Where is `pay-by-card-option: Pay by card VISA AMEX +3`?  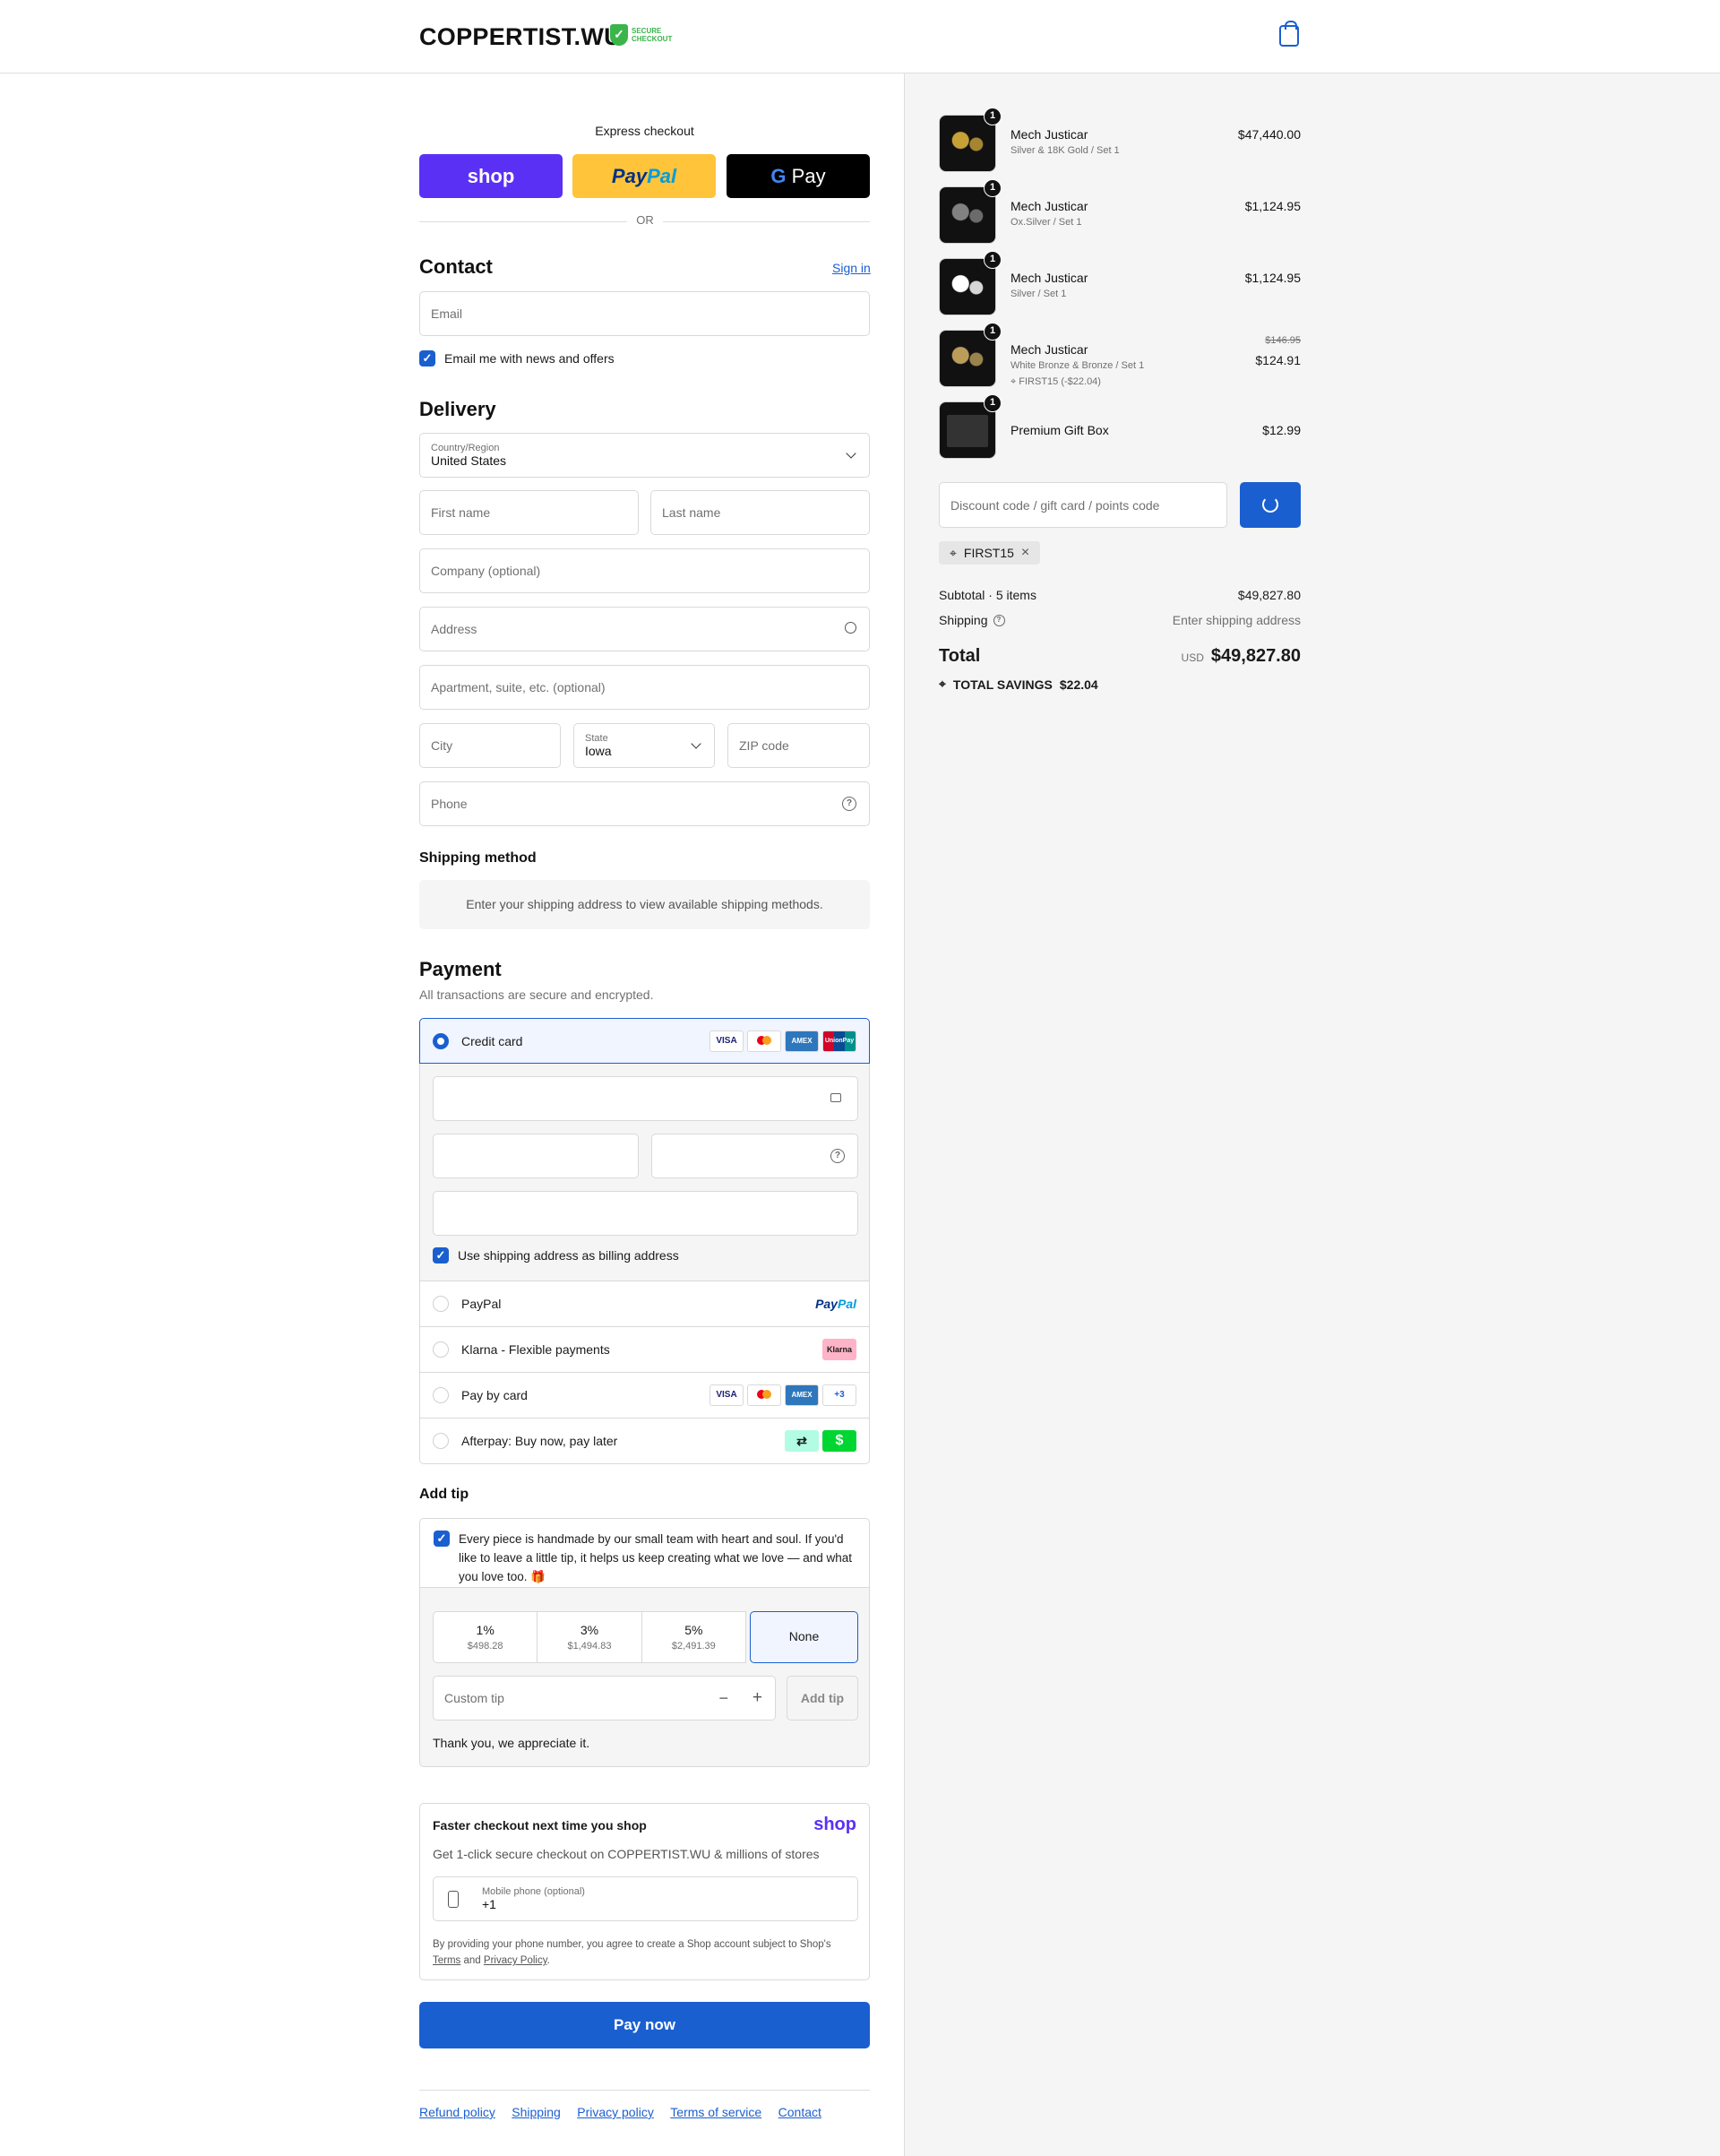 pay-by-card-option: Pay by card VISA AMEX +3 is located at coordinates (644, 1396).